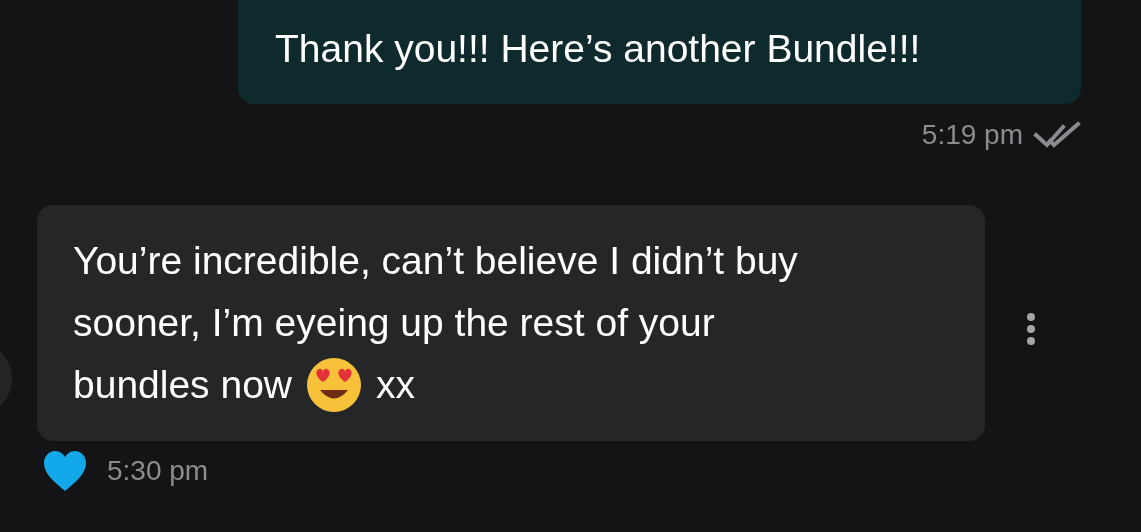 The image size is (1141, 532). Describe the element at coordinates (395, 385) in the screenshot. I see `message-text: xx` at that location.